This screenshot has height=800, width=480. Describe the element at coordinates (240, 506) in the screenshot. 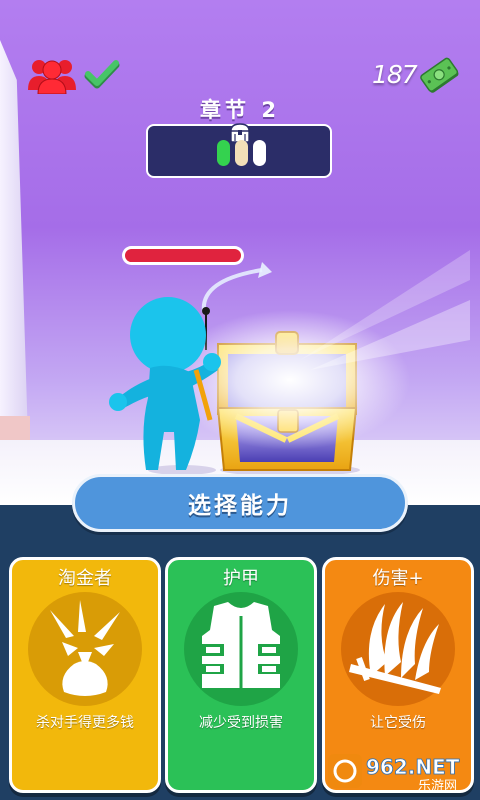

I see `select-ability-label: 选择能力` at that location.